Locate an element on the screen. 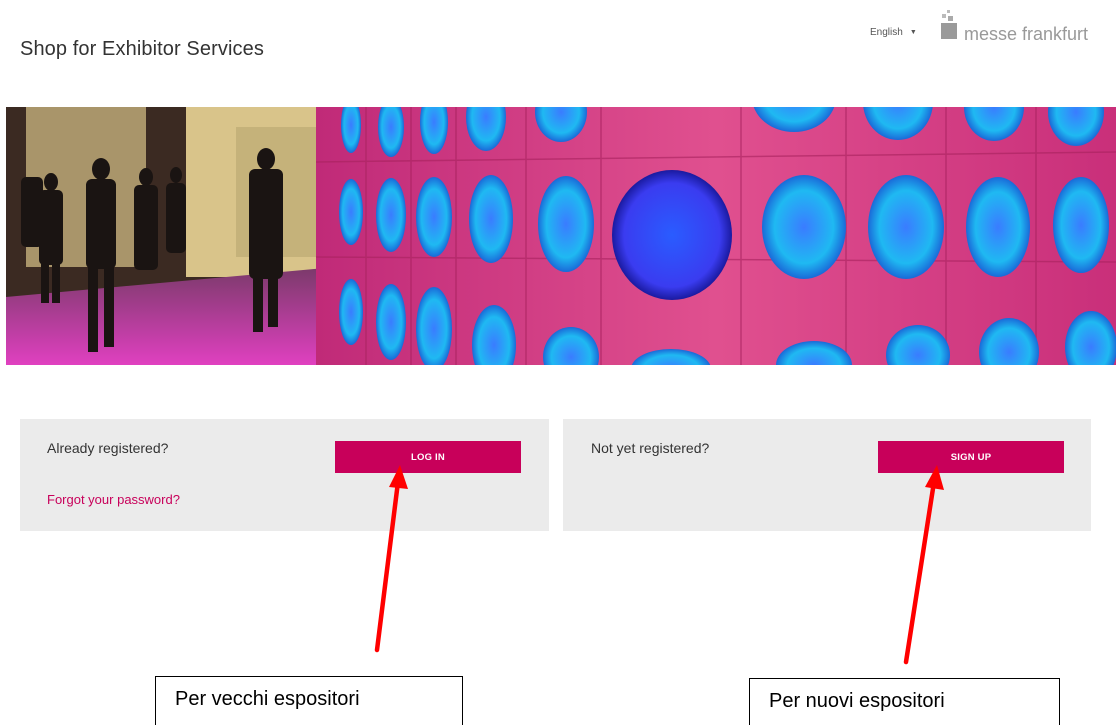  forgot-password-link: Forgot your password? is located at coordinates (113, 499).